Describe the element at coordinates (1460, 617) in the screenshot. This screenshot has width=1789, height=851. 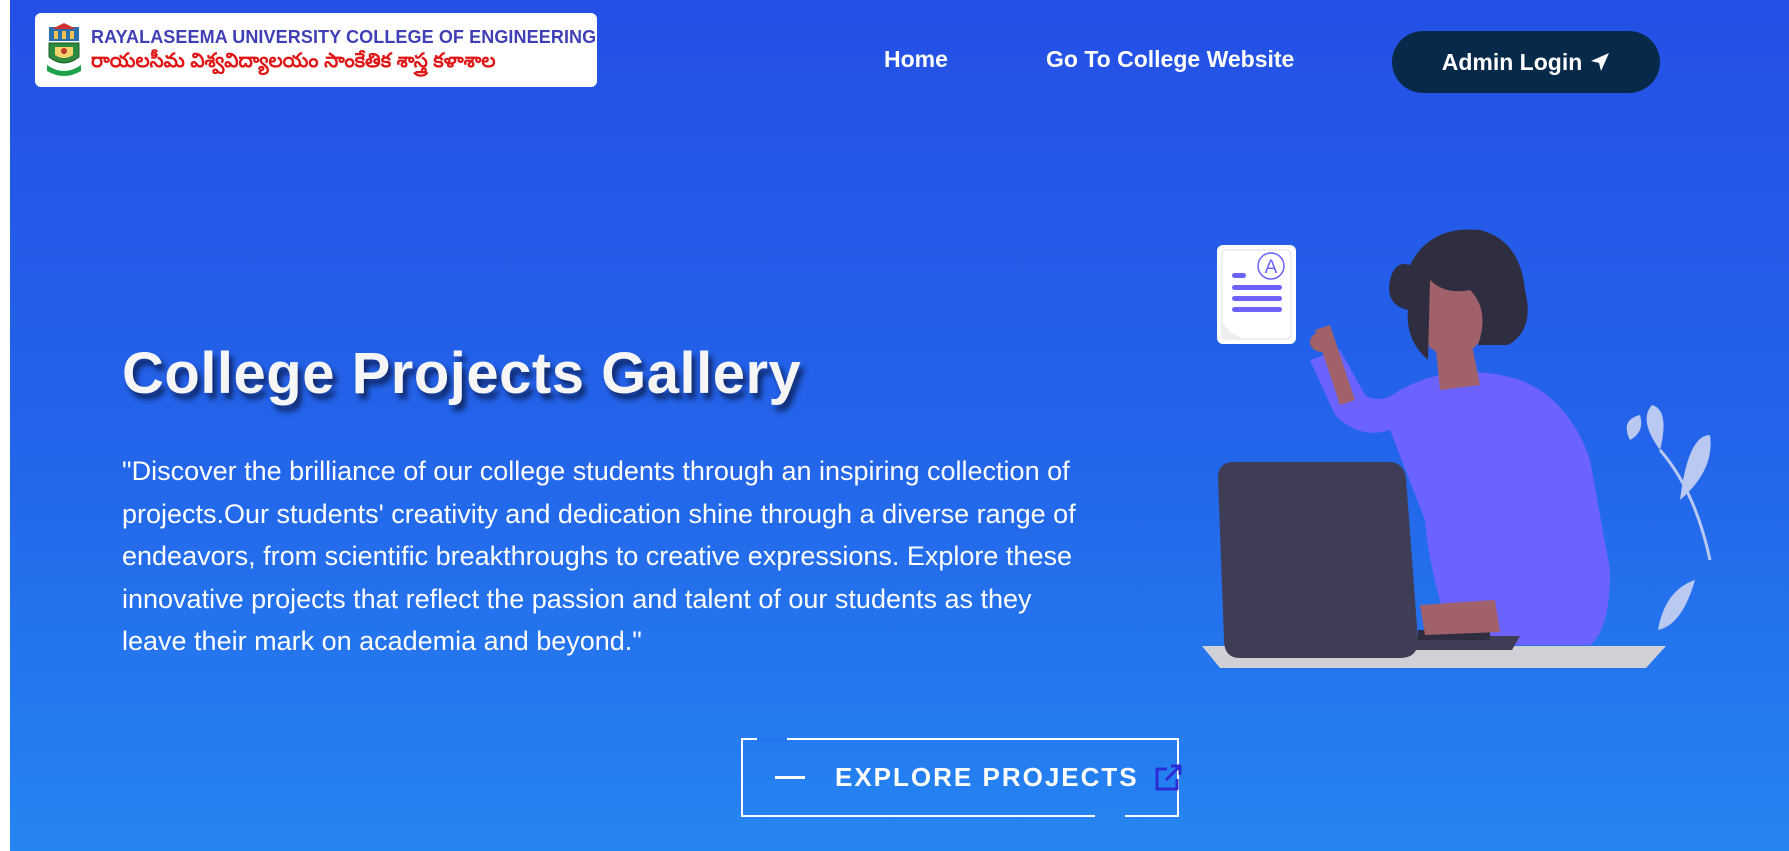
I see `person-forearm` at that location.